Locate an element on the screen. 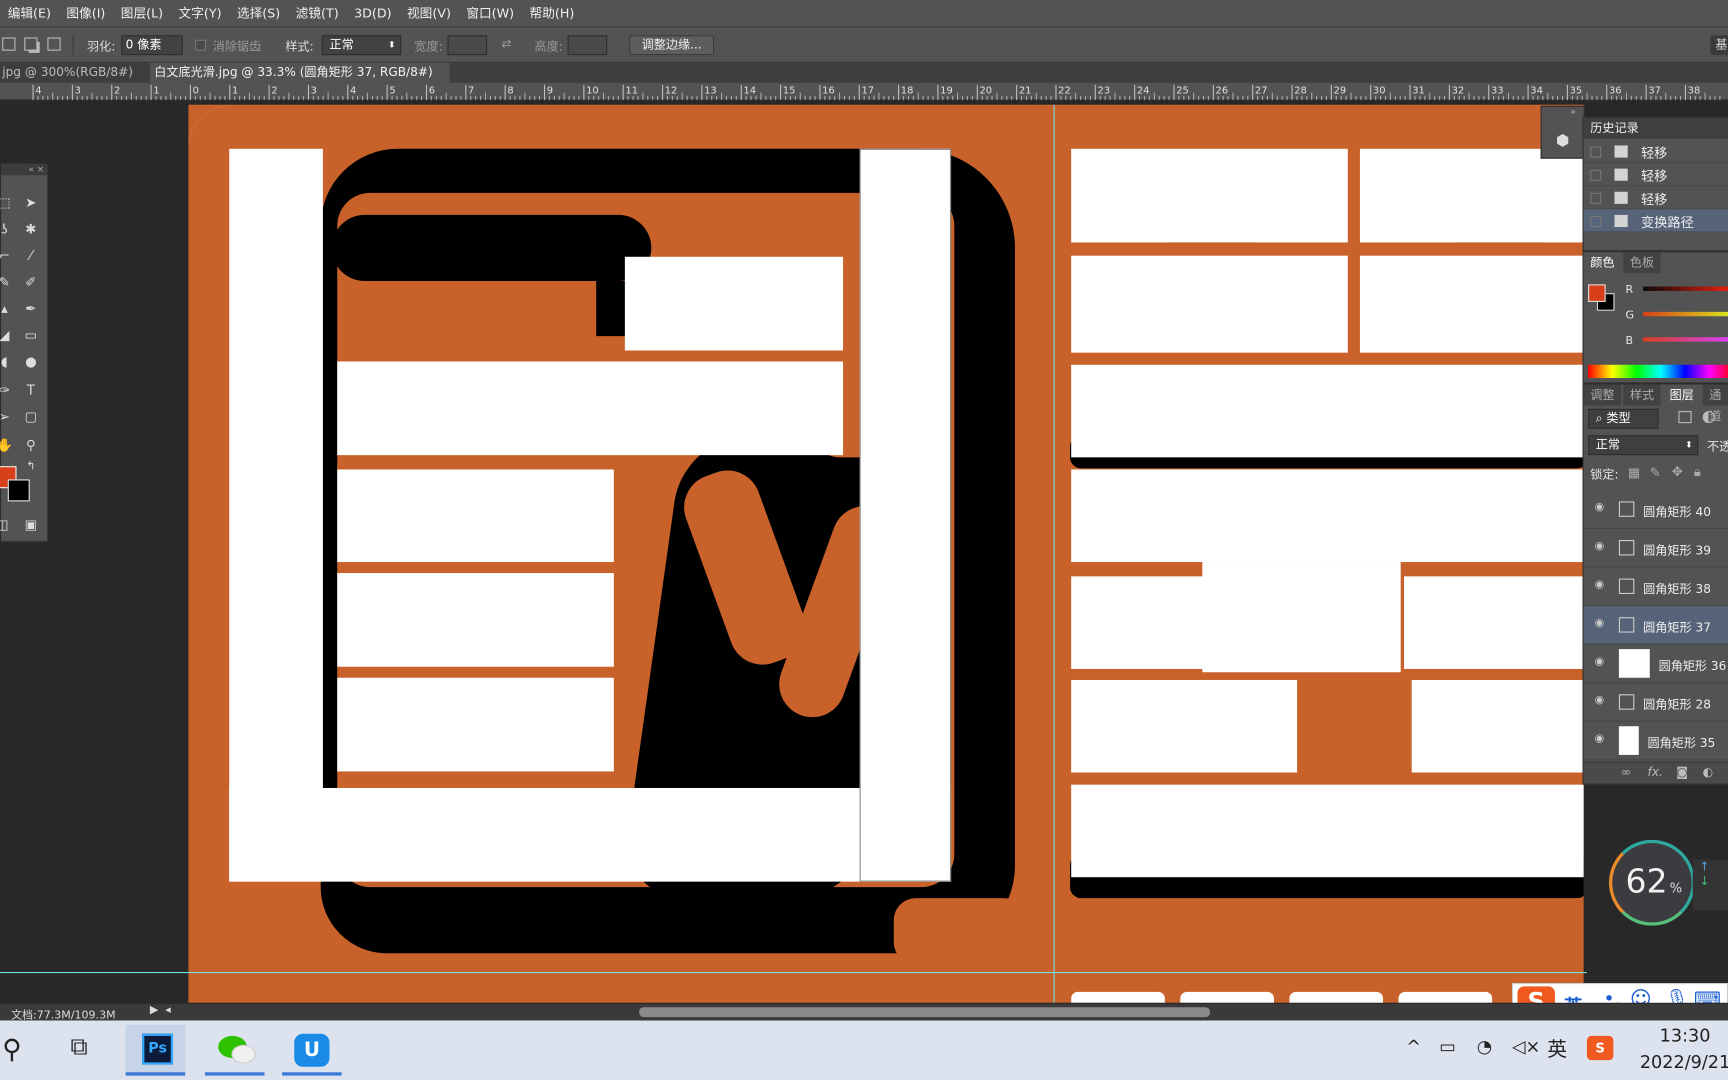 Image resolution: width=1728 pixels, height=1080 pixels. tab-color: 颜色 is located at coordinates (1602, 263).